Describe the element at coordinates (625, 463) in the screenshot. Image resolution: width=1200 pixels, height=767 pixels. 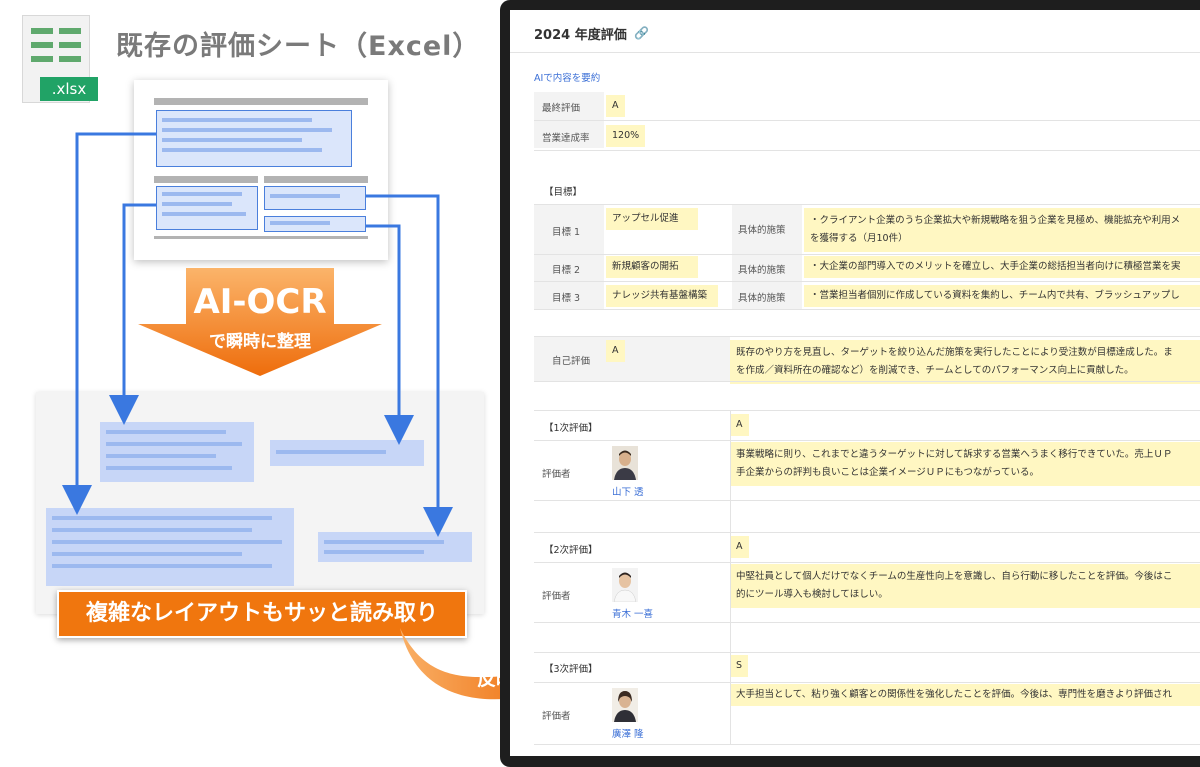
I see `evaluator-1-avatar` at that location.